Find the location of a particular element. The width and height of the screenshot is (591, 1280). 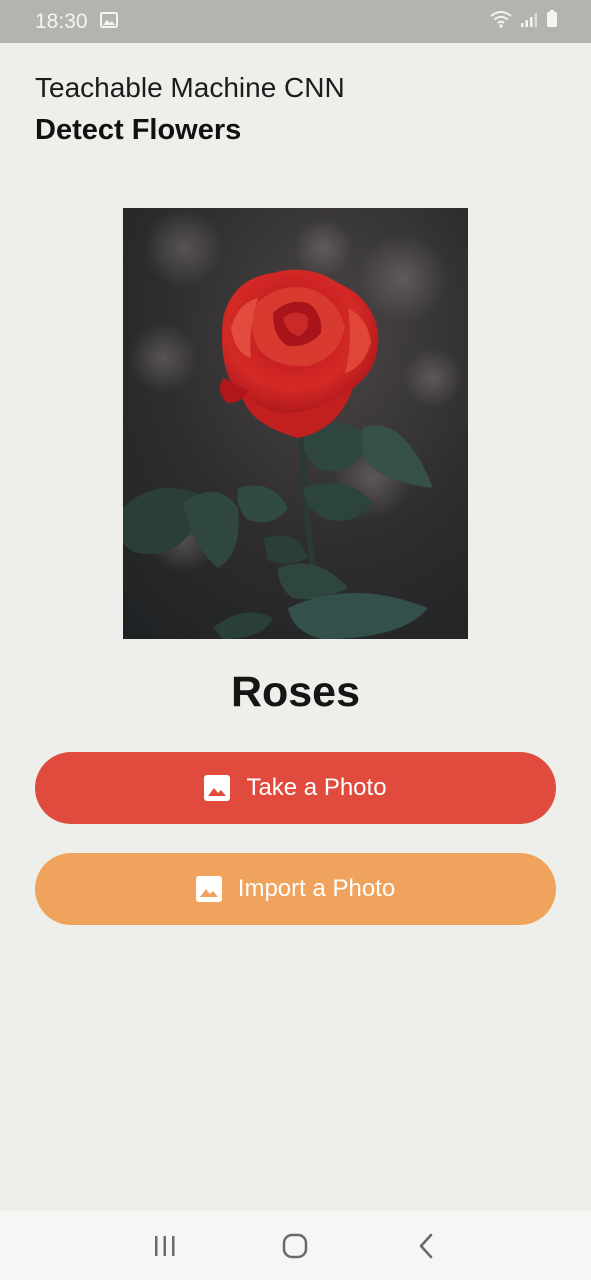

signal-icon is located at coordinates (529, 22).